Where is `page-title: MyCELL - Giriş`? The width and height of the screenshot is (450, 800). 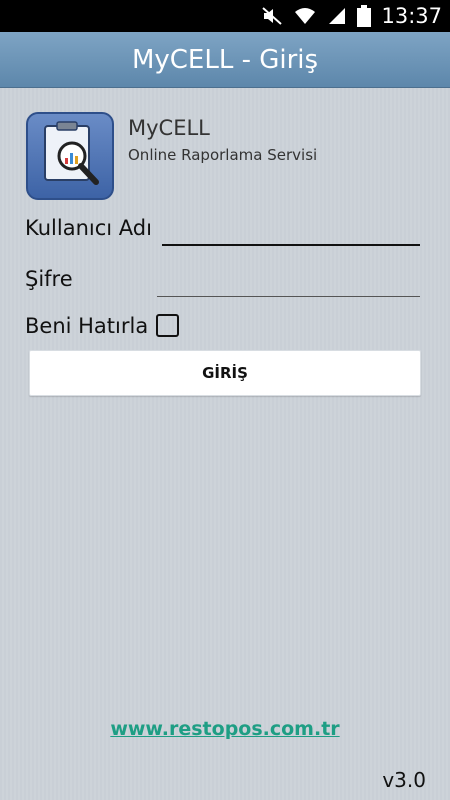 page-title: MyCELL - Giriş is located at coordinates (225, 59).